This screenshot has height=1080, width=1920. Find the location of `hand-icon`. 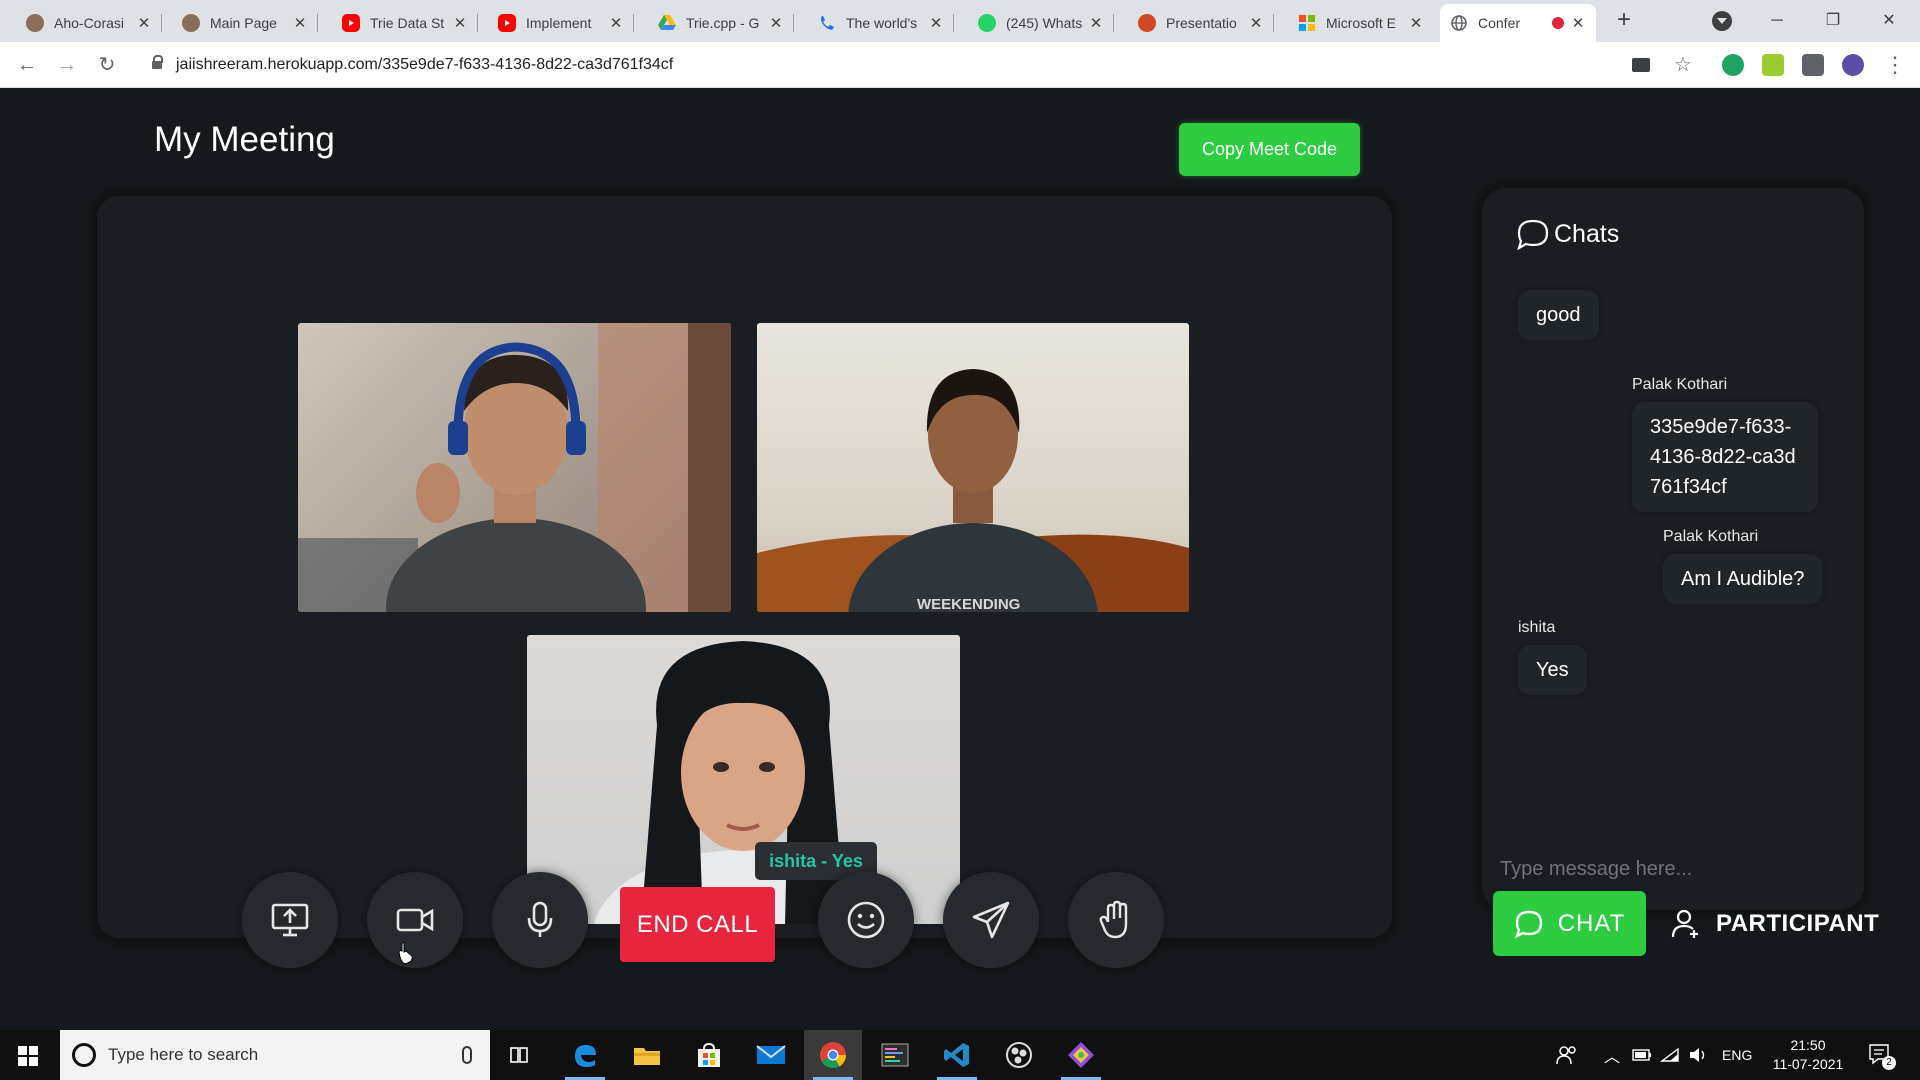

hand-icon is located at coordinates (1113, 919).